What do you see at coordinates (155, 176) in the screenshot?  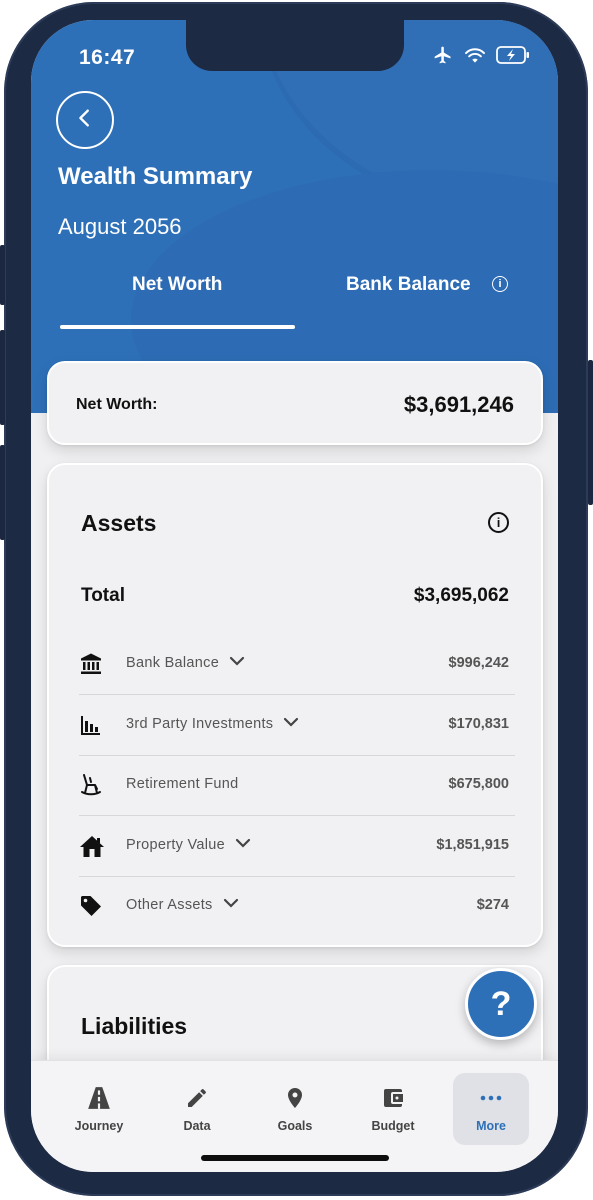 I see `page-title: Wealth Summary` at bounding box center [155, 176].